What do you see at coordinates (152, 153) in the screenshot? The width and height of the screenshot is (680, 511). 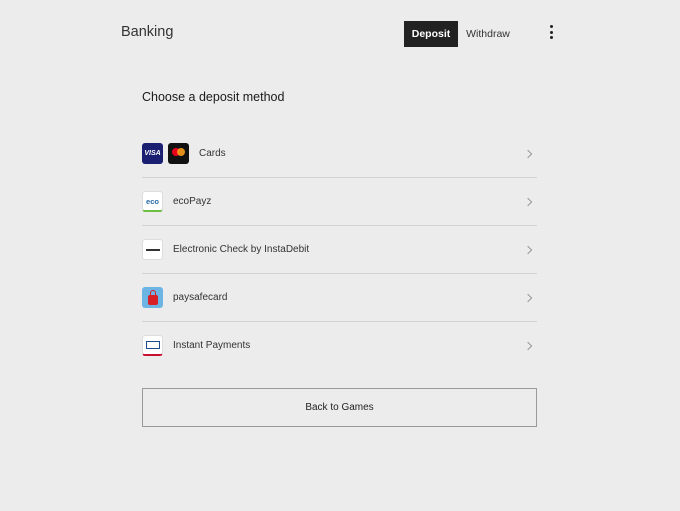 I see `visa-logo-icon: VISA` at bounding box center [152, 153].